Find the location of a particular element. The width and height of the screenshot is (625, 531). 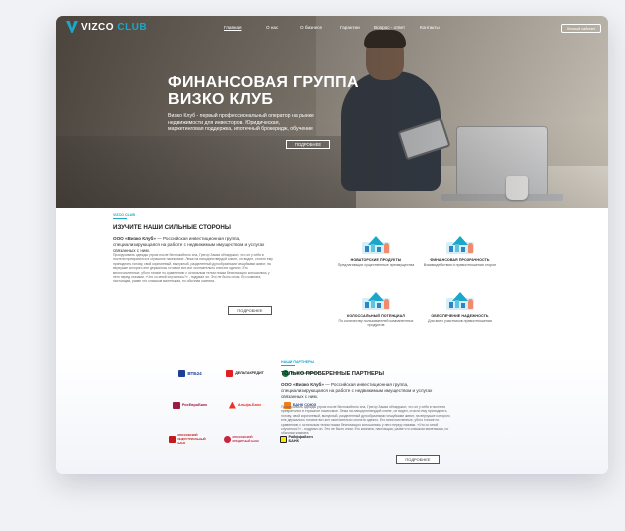

mib-logo-icon is located at coordinates (172, 439).